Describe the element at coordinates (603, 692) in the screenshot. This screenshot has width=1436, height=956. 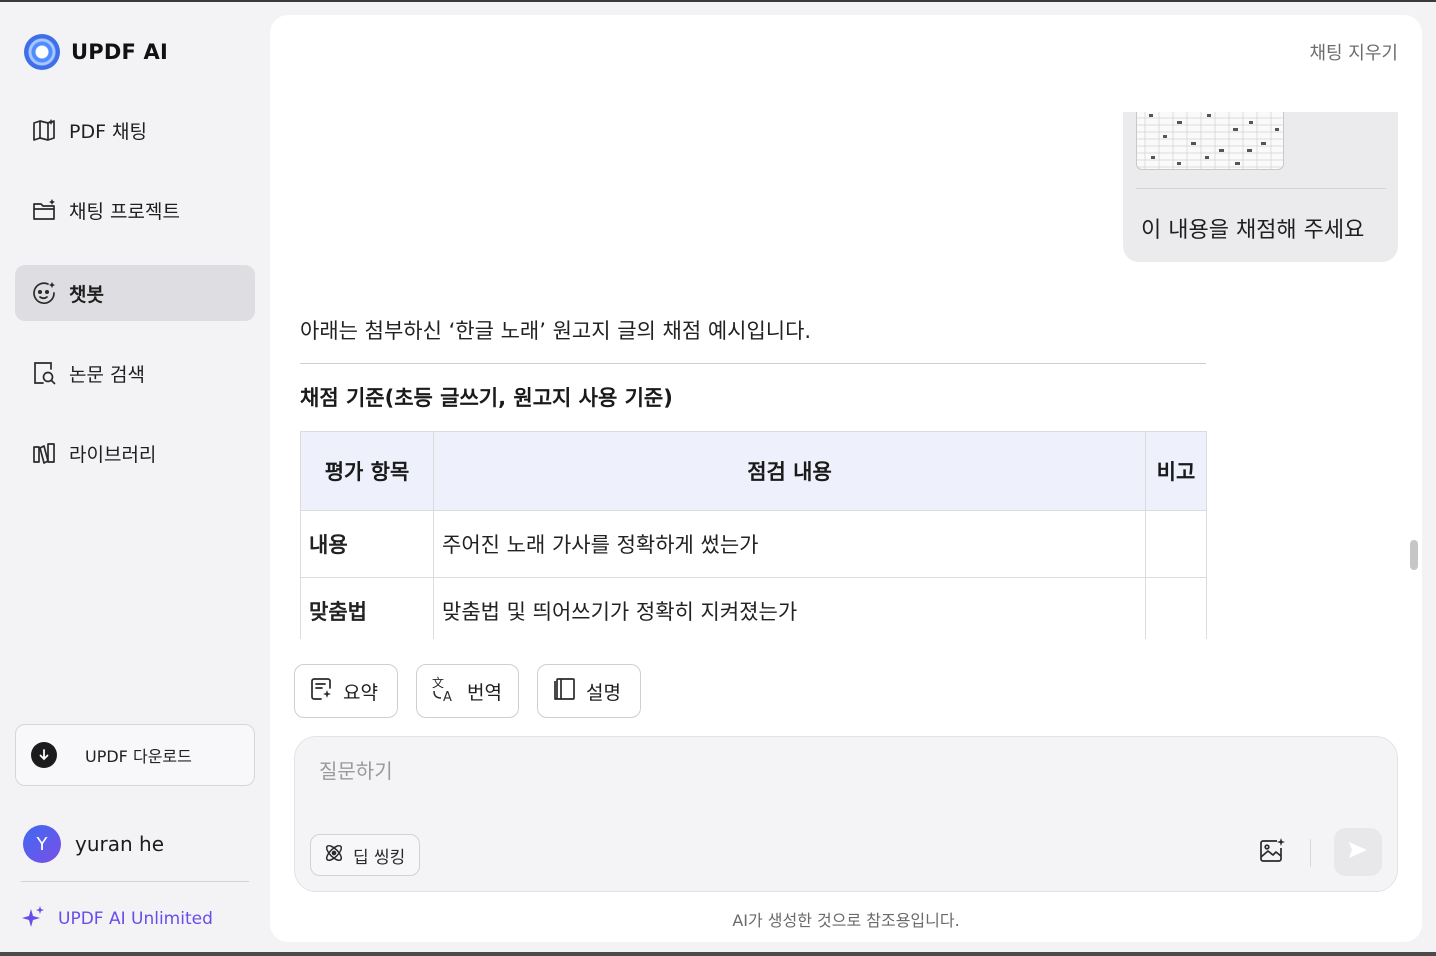
I see `quick-action-label: 설명` at that location.